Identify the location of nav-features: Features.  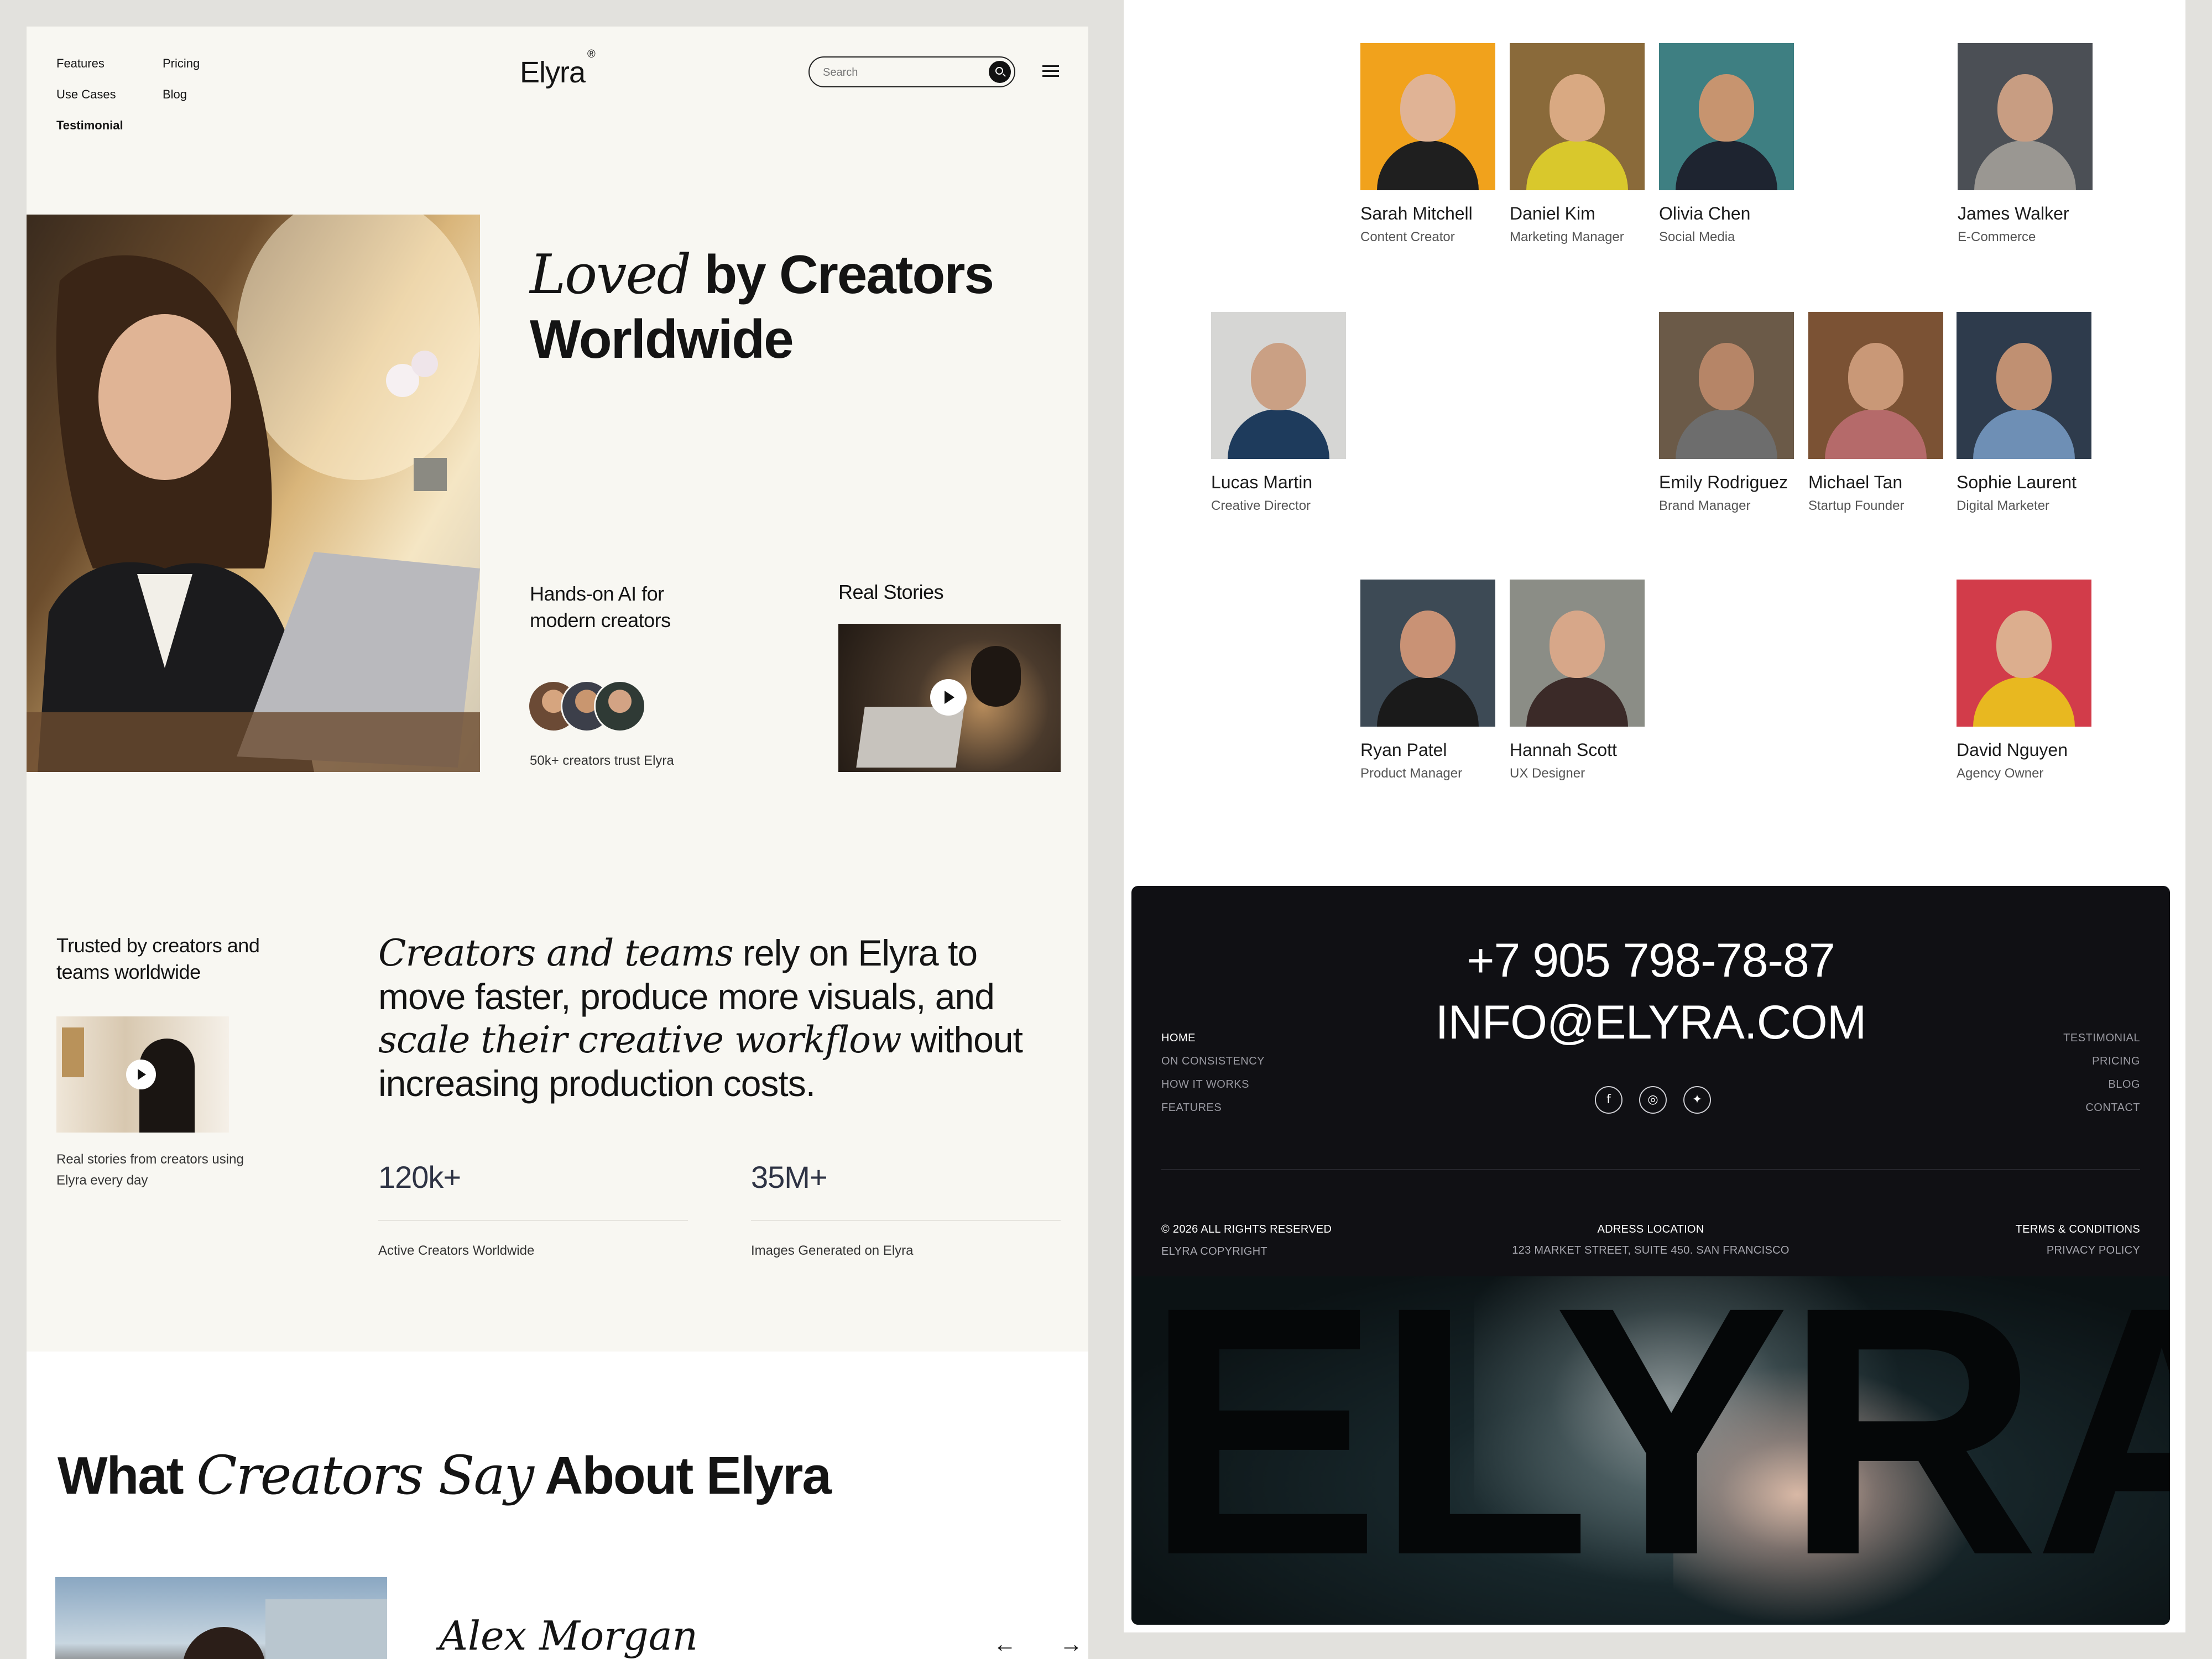
(81, 64).